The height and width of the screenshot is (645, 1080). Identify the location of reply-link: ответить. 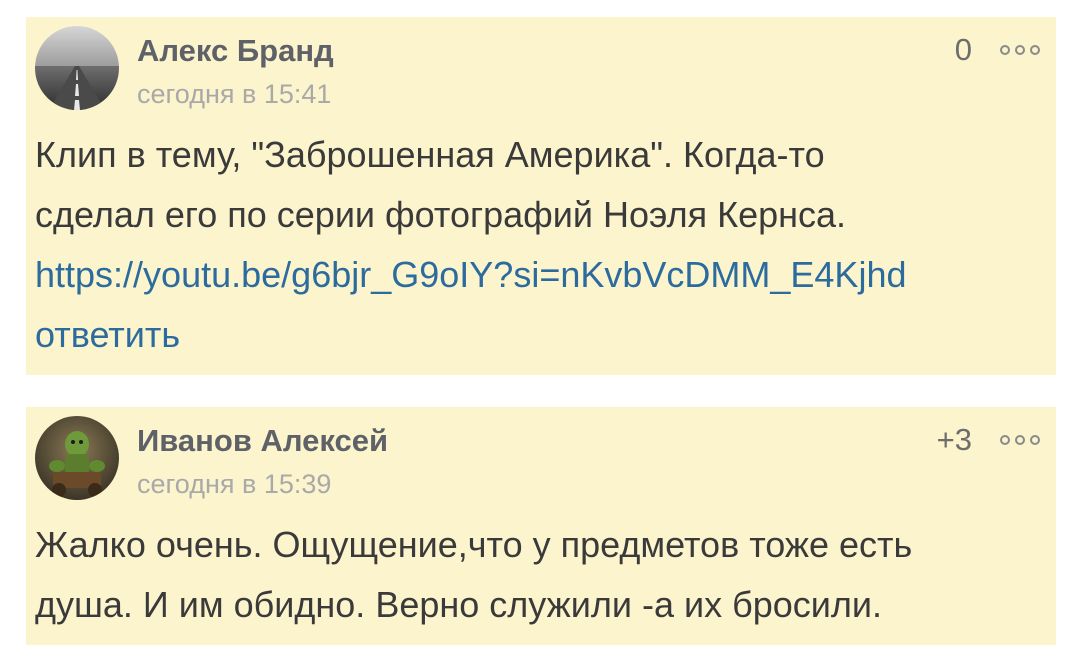
(535, 335).